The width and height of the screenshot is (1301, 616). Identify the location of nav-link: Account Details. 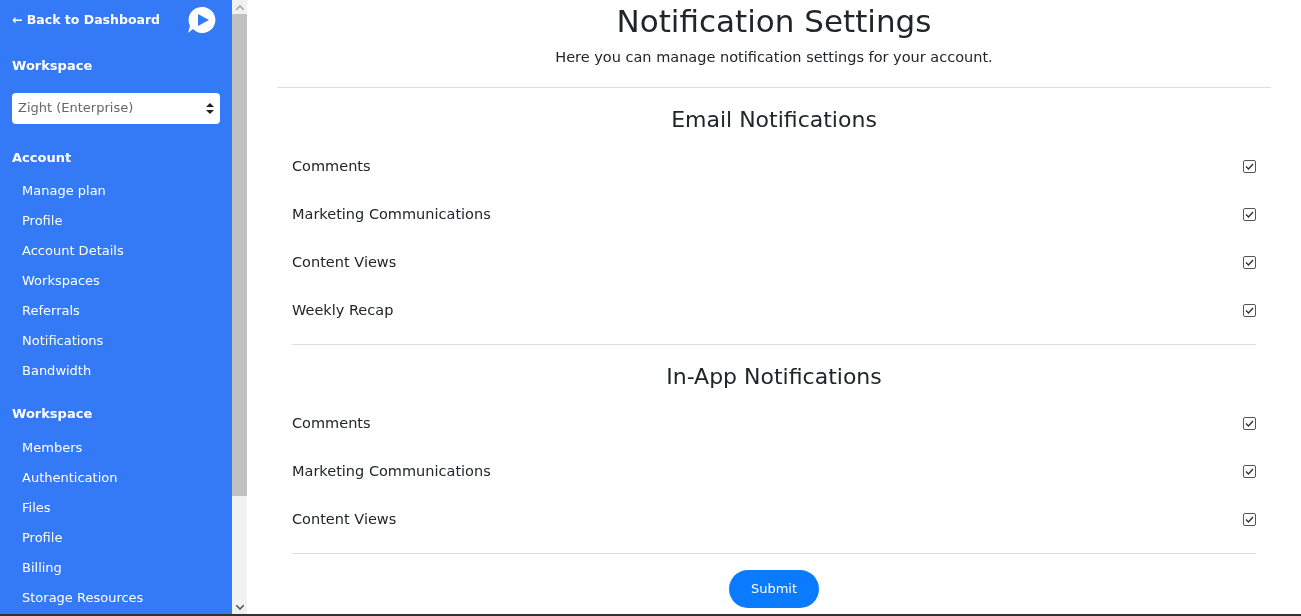
(116, 251).